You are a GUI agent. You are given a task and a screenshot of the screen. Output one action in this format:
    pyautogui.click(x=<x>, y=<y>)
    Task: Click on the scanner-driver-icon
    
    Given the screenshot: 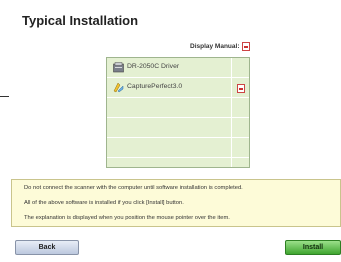 What is the action you would take?
    pyautogui.click(x=118, y=67)
    